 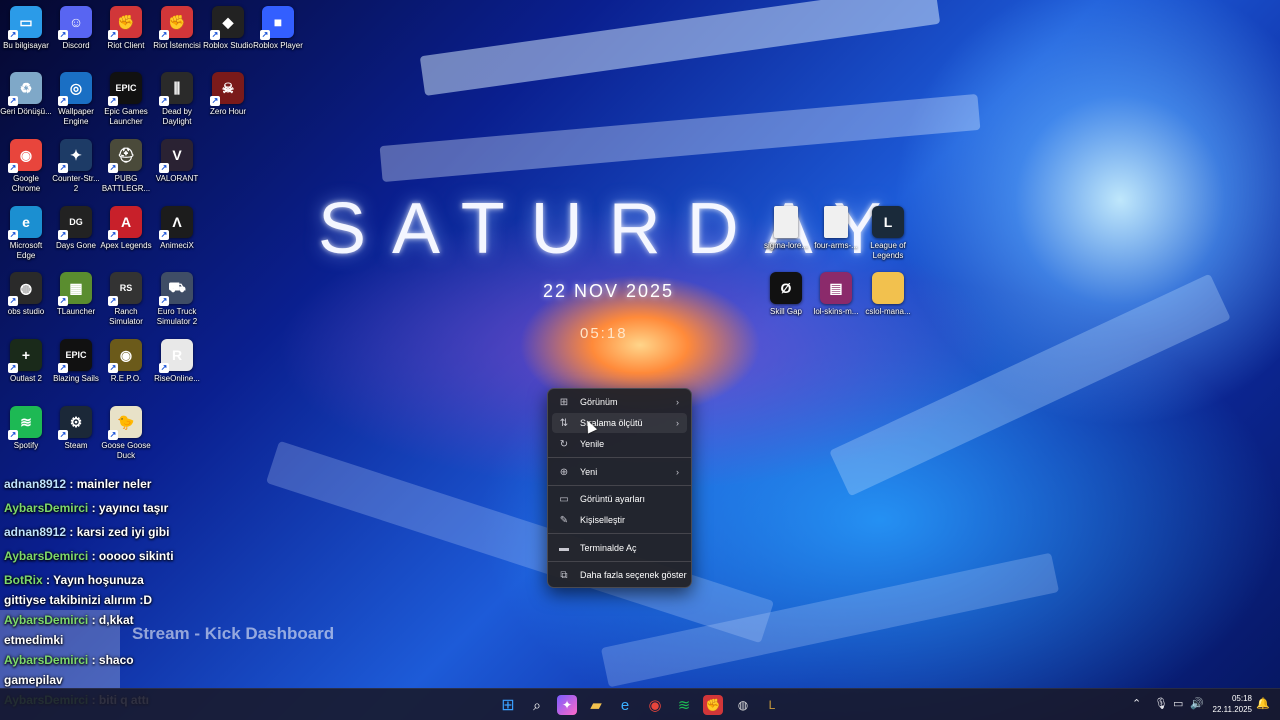 I want to click on riot-icon: ✊, so click(x=713, y=705).